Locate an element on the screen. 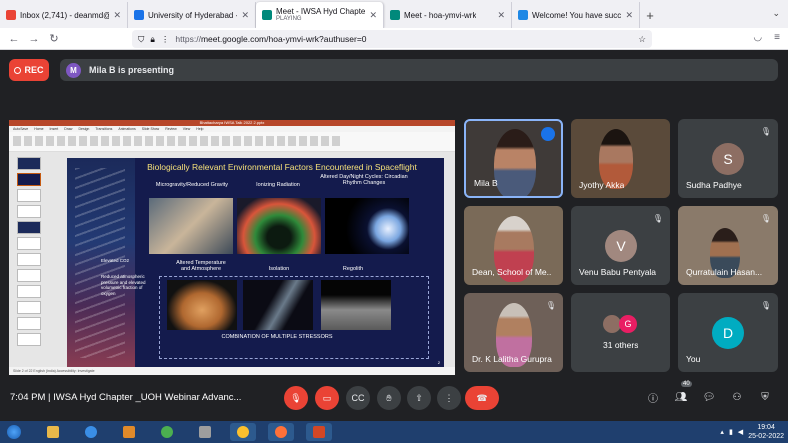 This screenshot has width=788, height=443. present-button: ⇧ is located at coordinates (419, 398).